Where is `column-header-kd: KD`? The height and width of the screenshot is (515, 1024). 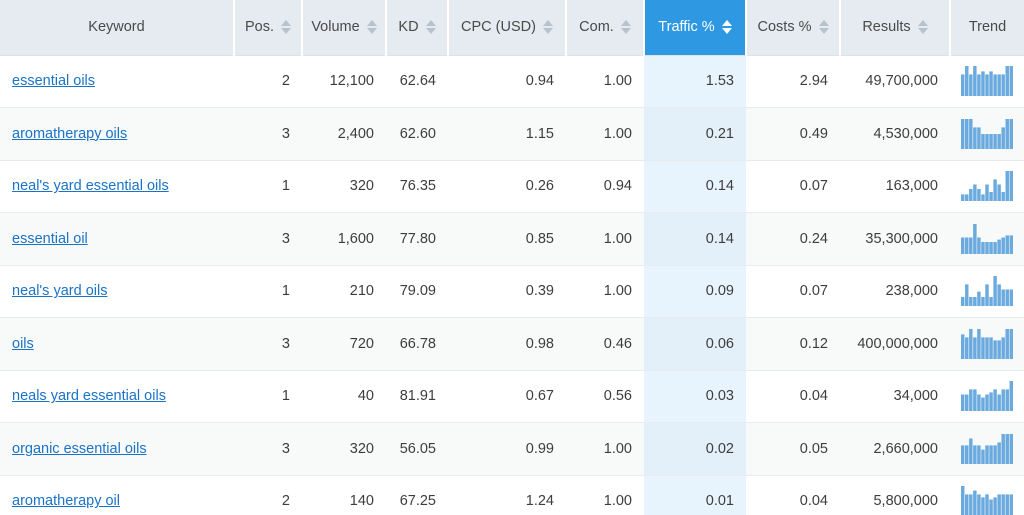 column-header-kd: KD is located at coordinates (417, 28).